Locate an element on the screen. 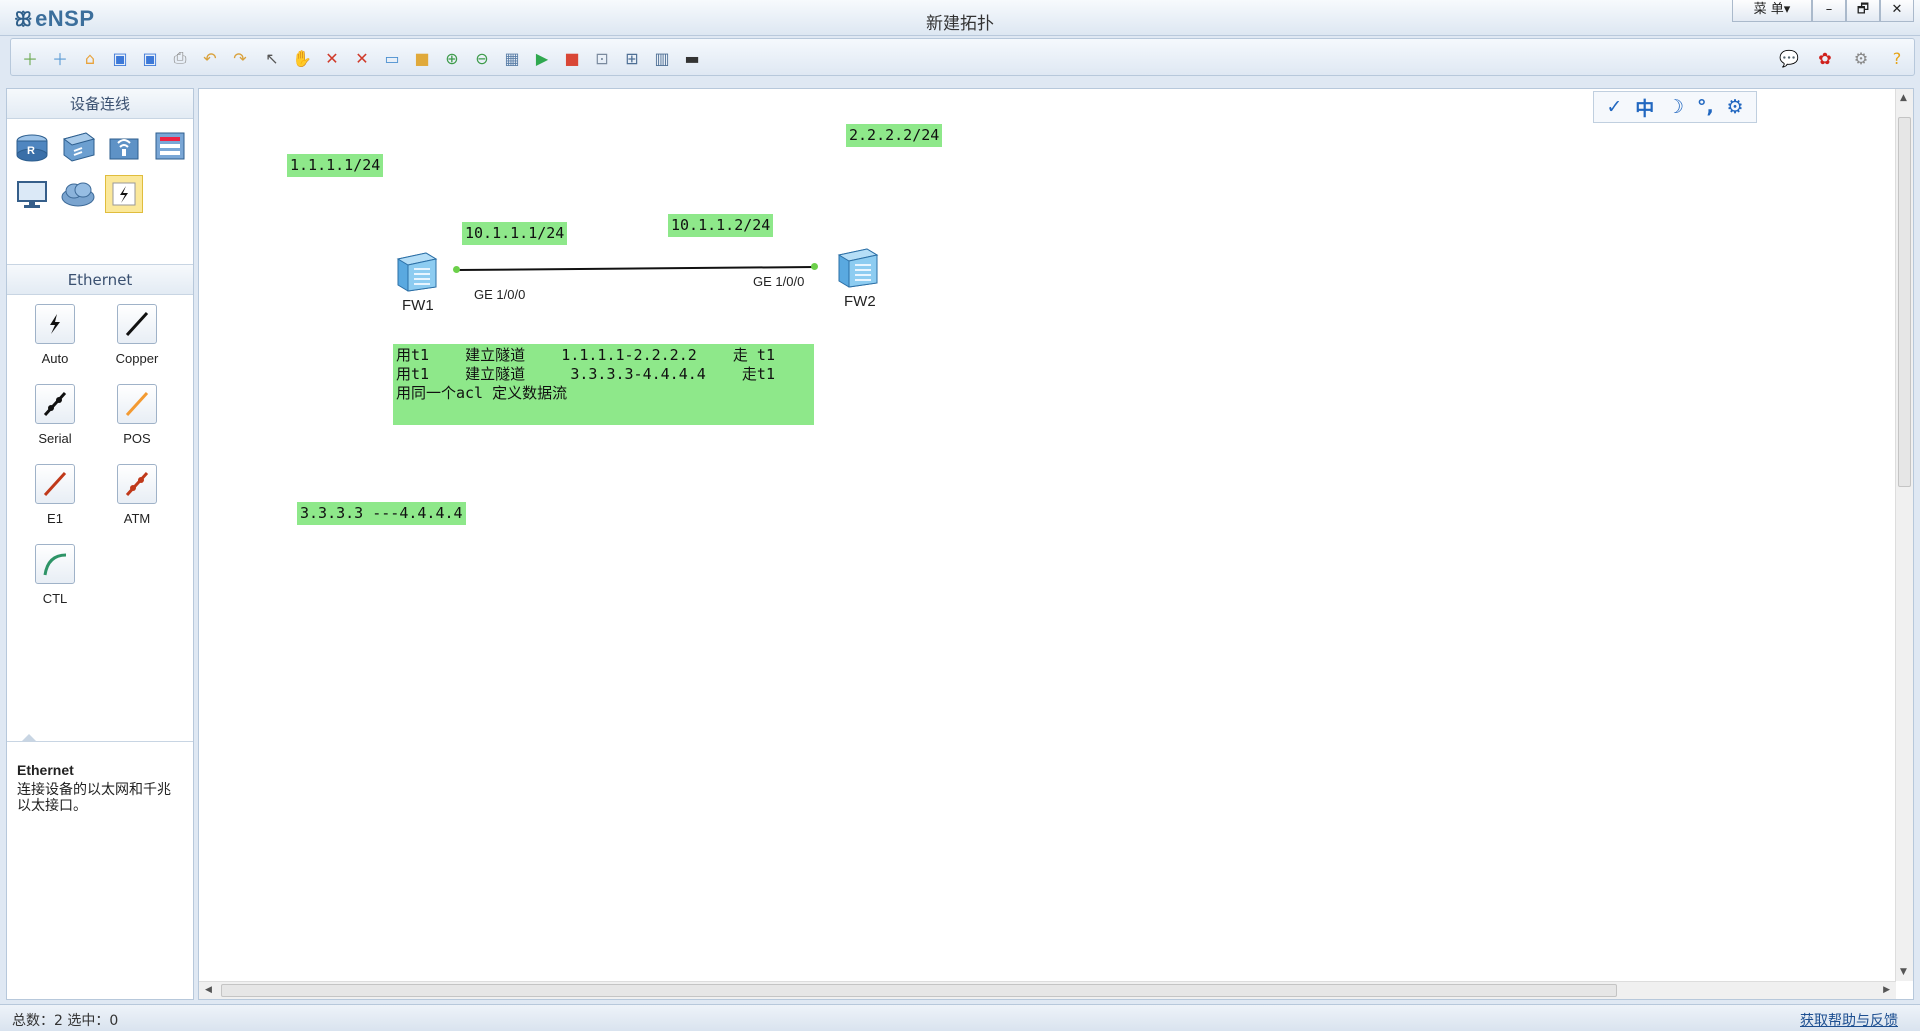 The image size is (1920, 1031). router-category-icon: R is located at coordinates (32, 146).